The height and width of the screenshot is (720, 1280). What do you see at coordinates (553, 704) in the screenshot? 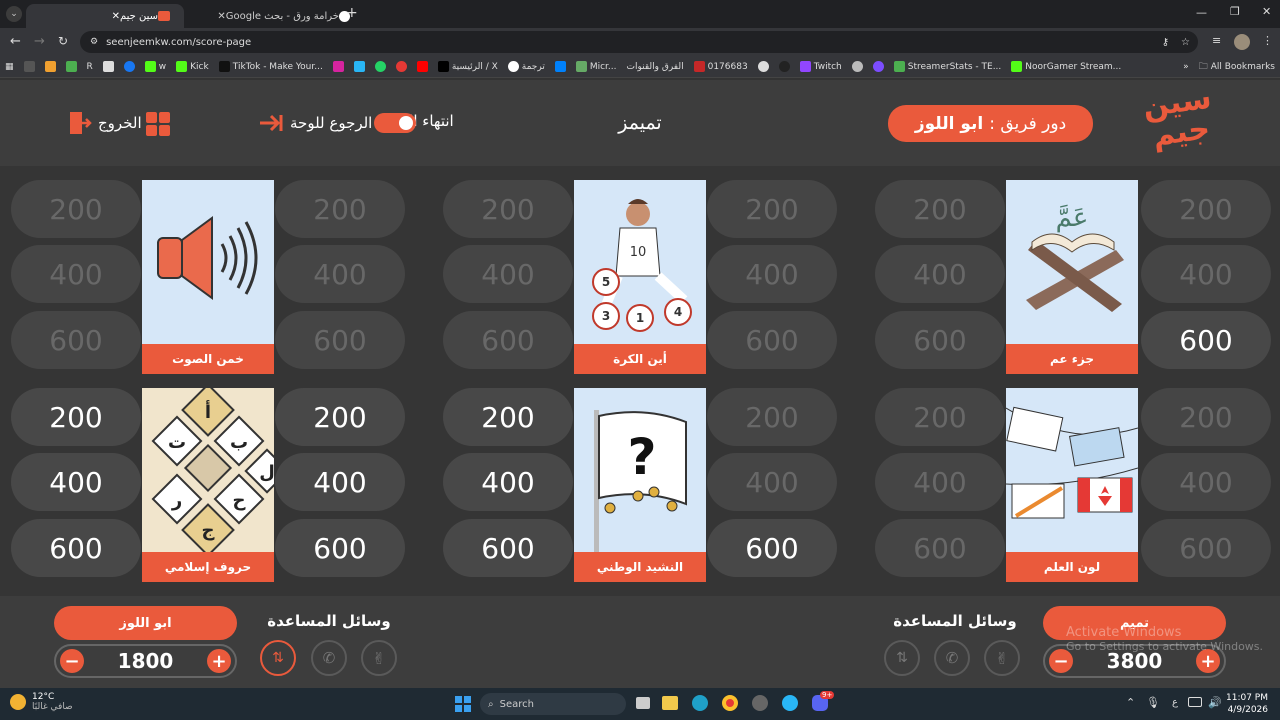
I see `taskbar-search: ⌕ Search` at bounding box center [553, 704].